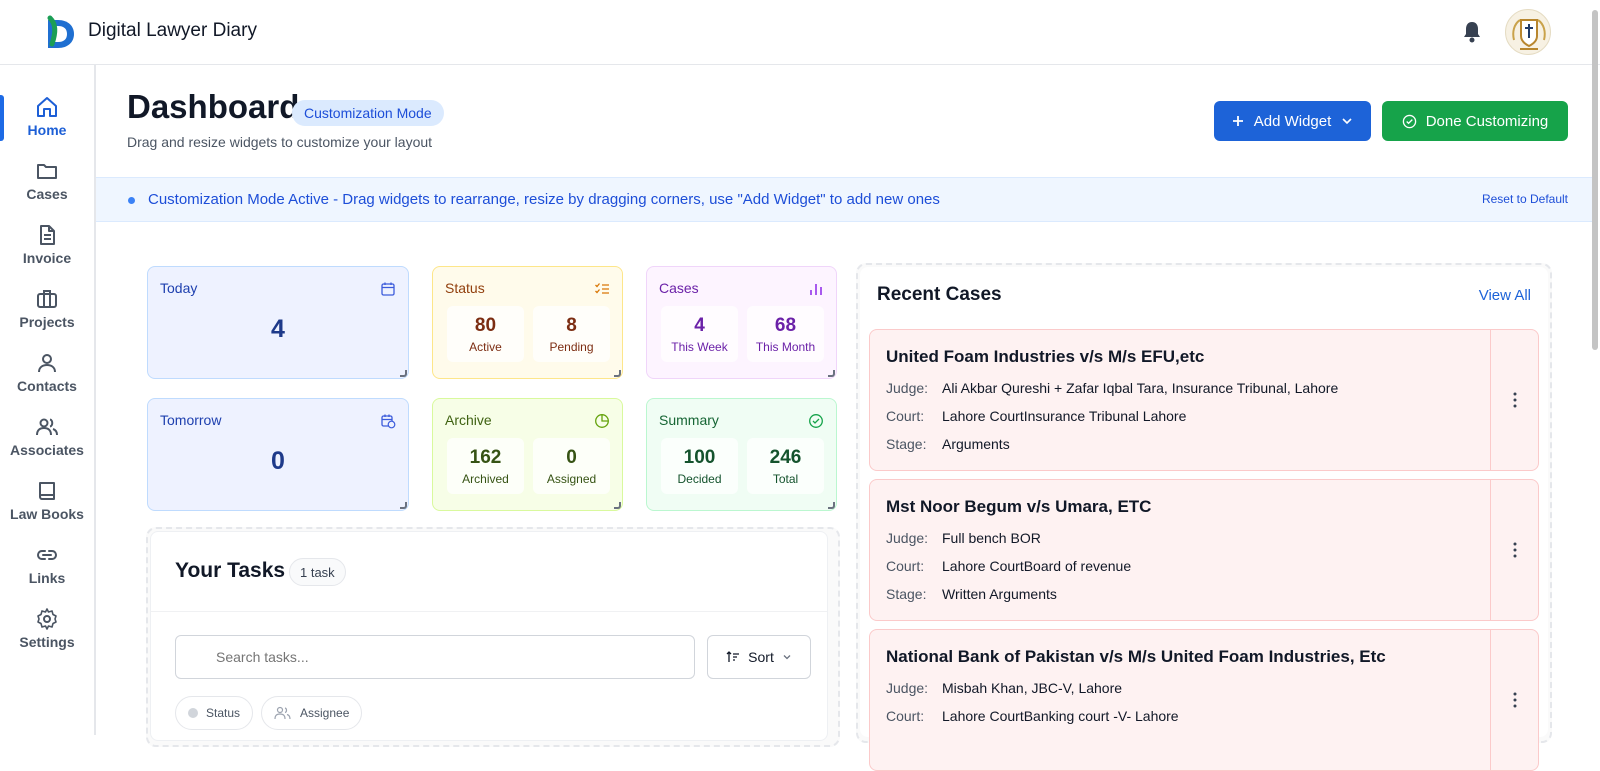 This screenshot has width=1600, height=771. What do you see at coordinates (193, 713) in the screenshot?
I see `status-dot` at bounding box center [193, 713].